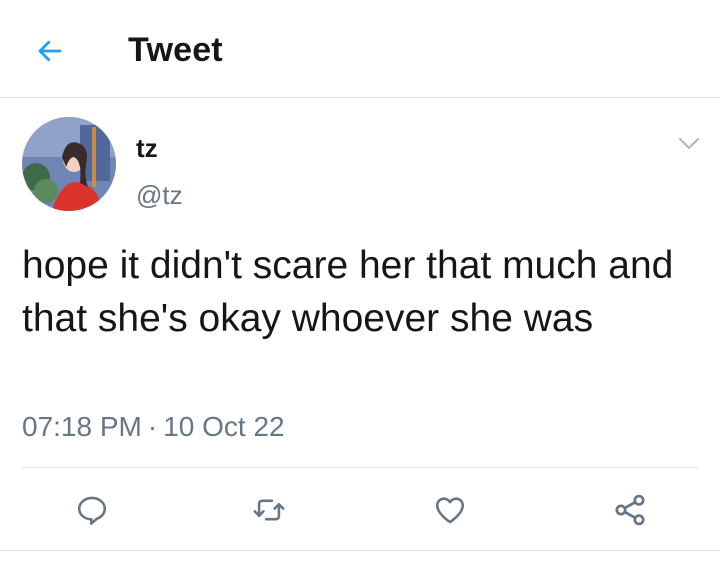  Describe the element at coordinates (159, 195) in the screenshot. I see `author-handle: @tz` at that location.